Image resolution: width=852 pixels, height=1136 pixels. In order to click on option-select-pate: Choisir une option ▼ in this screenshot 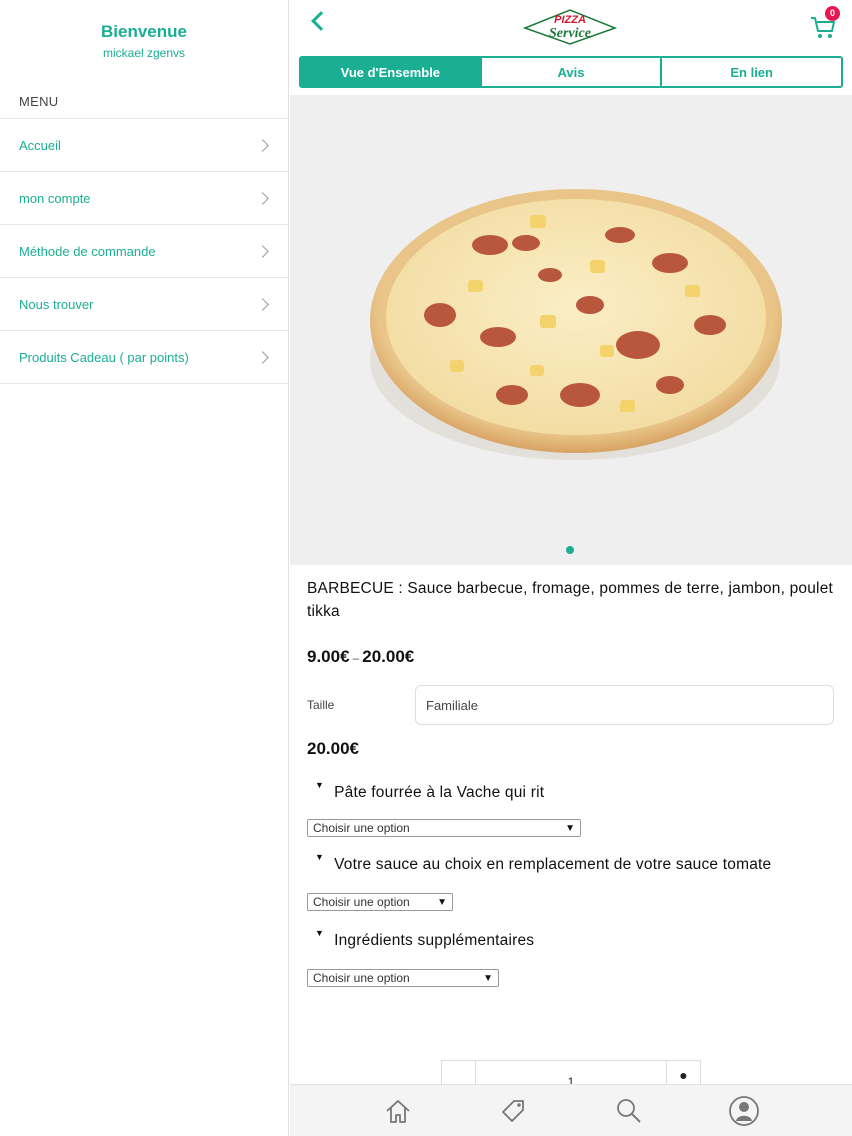, I will do `click(444, 828)`.